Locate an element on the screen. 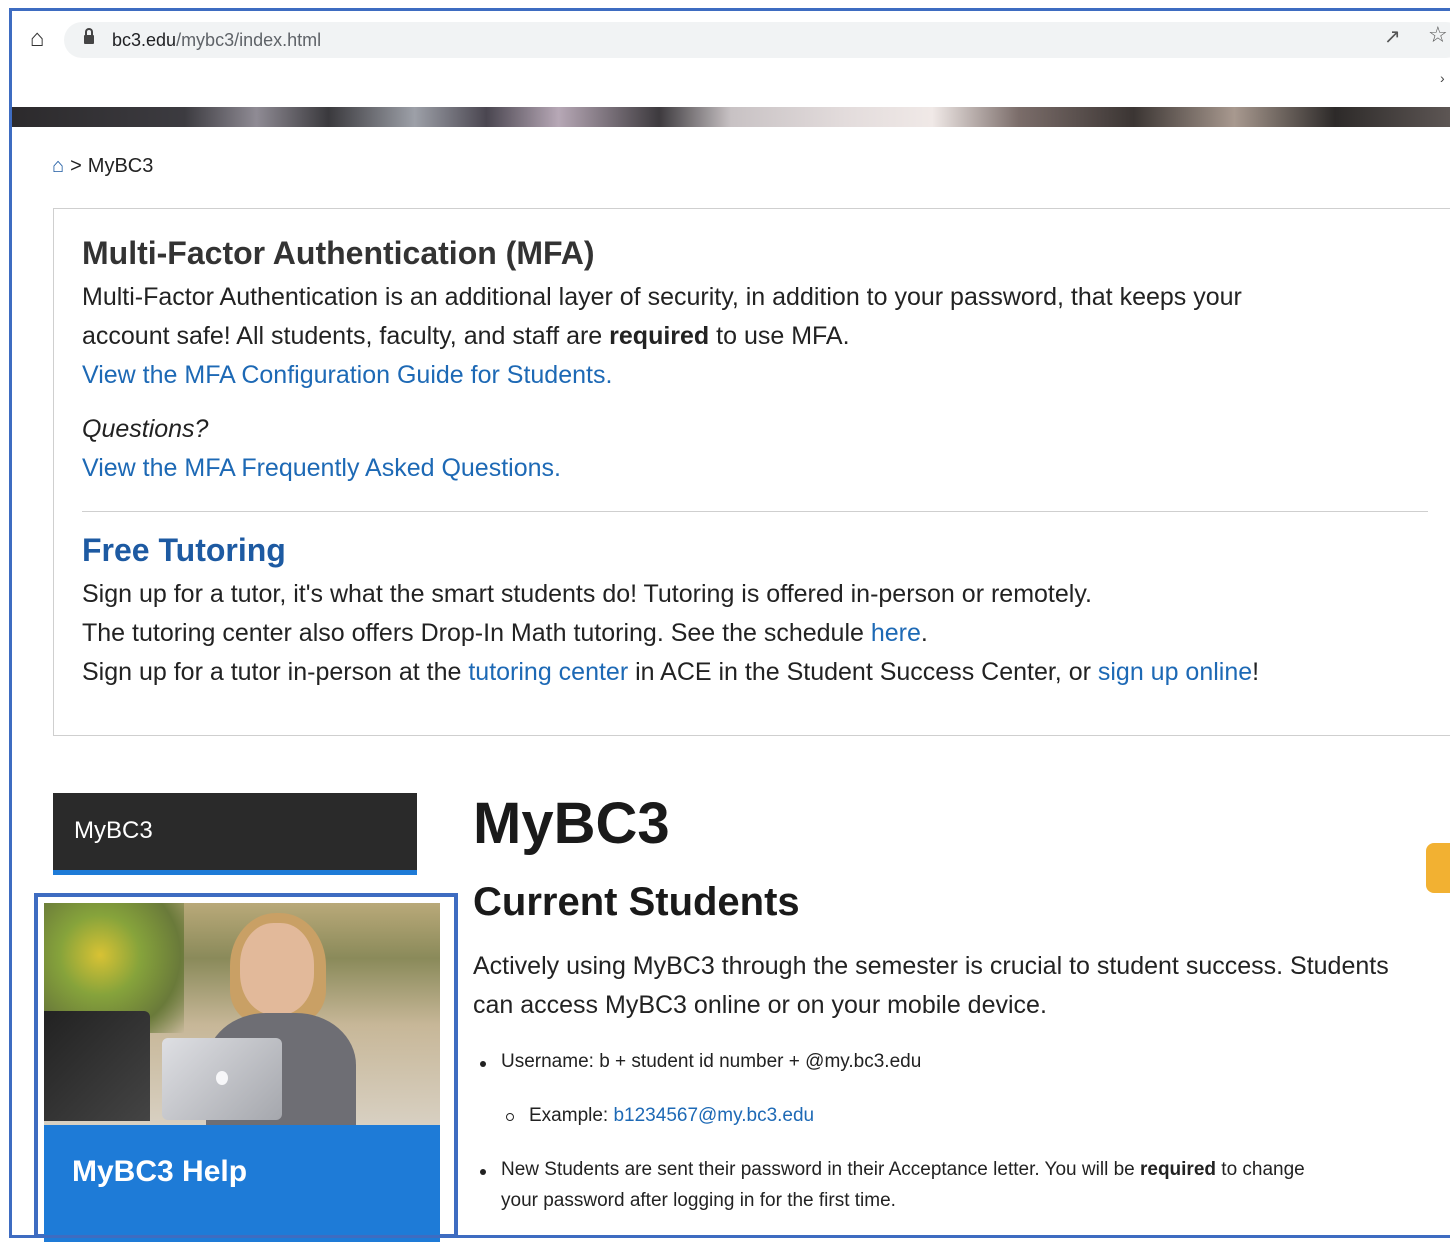  breadcrumb-current: MyBC3 is located at coordinates (120, 166).